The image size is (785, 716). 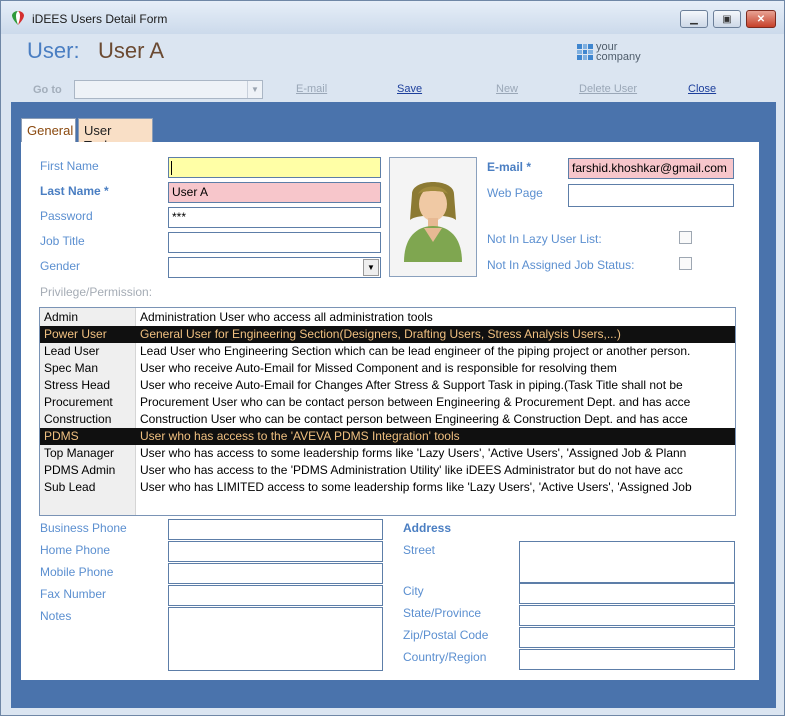 I want to click on mobile-phone-label: Mobile Phone, so click(x=77, y=572).